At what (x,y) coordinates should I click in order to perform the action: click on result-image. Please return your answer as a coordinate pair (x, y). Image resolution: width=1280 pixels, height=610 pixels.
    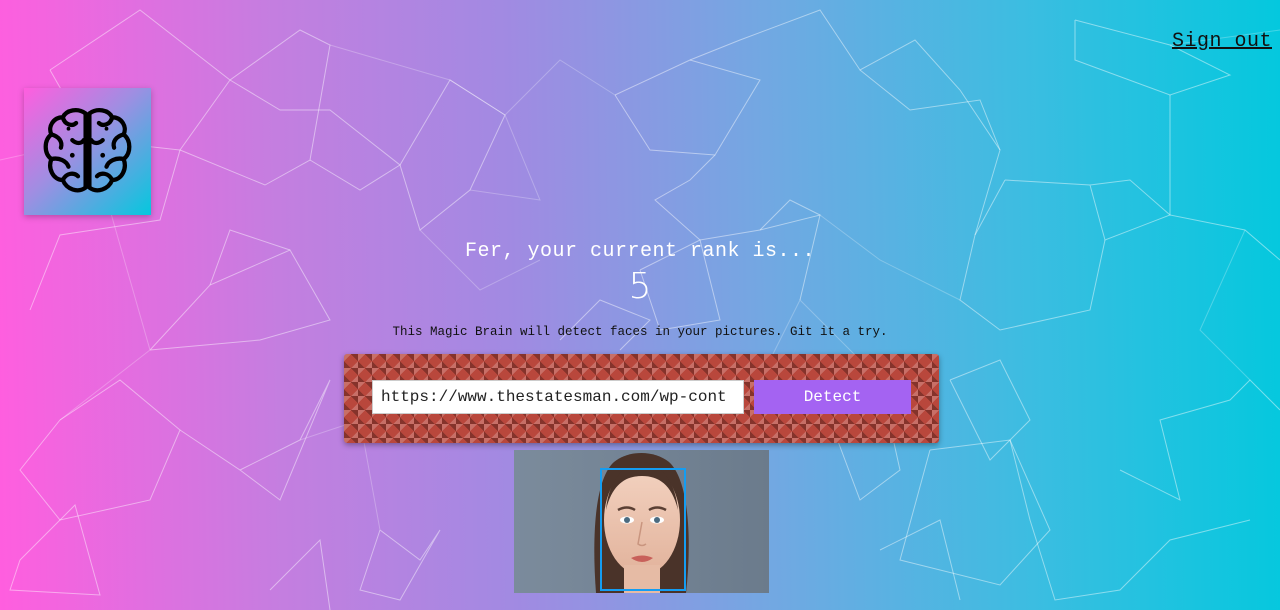
    Looking at the image, I should click on (641, 521).